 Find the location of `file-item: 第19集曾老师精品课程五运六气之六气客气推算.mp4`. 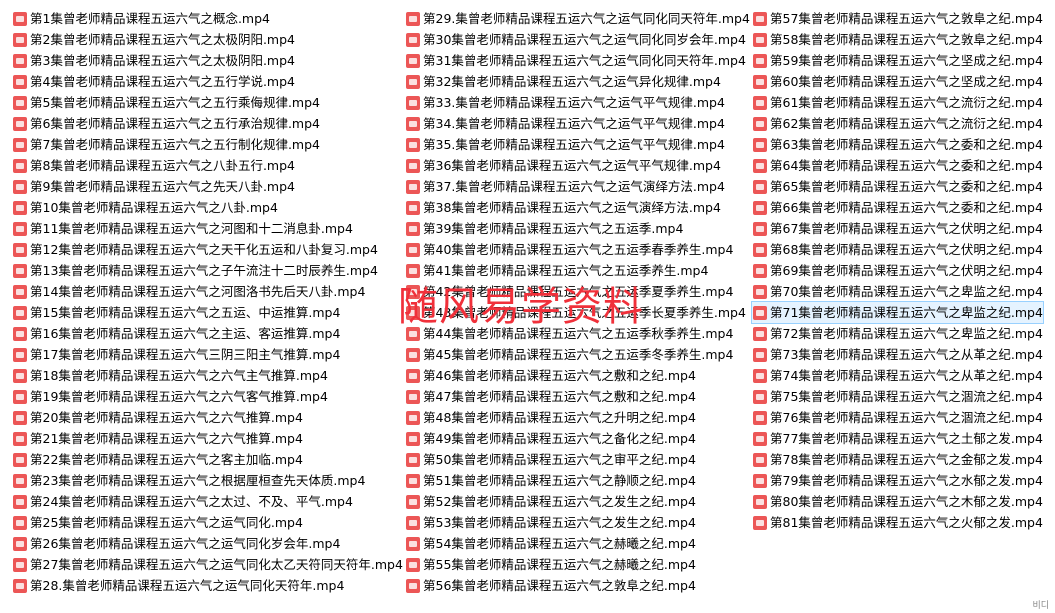

file-item: 第19集曾老师精品课程五运六气之六气客气推算.mp4 is located at coordinates (207, 396).